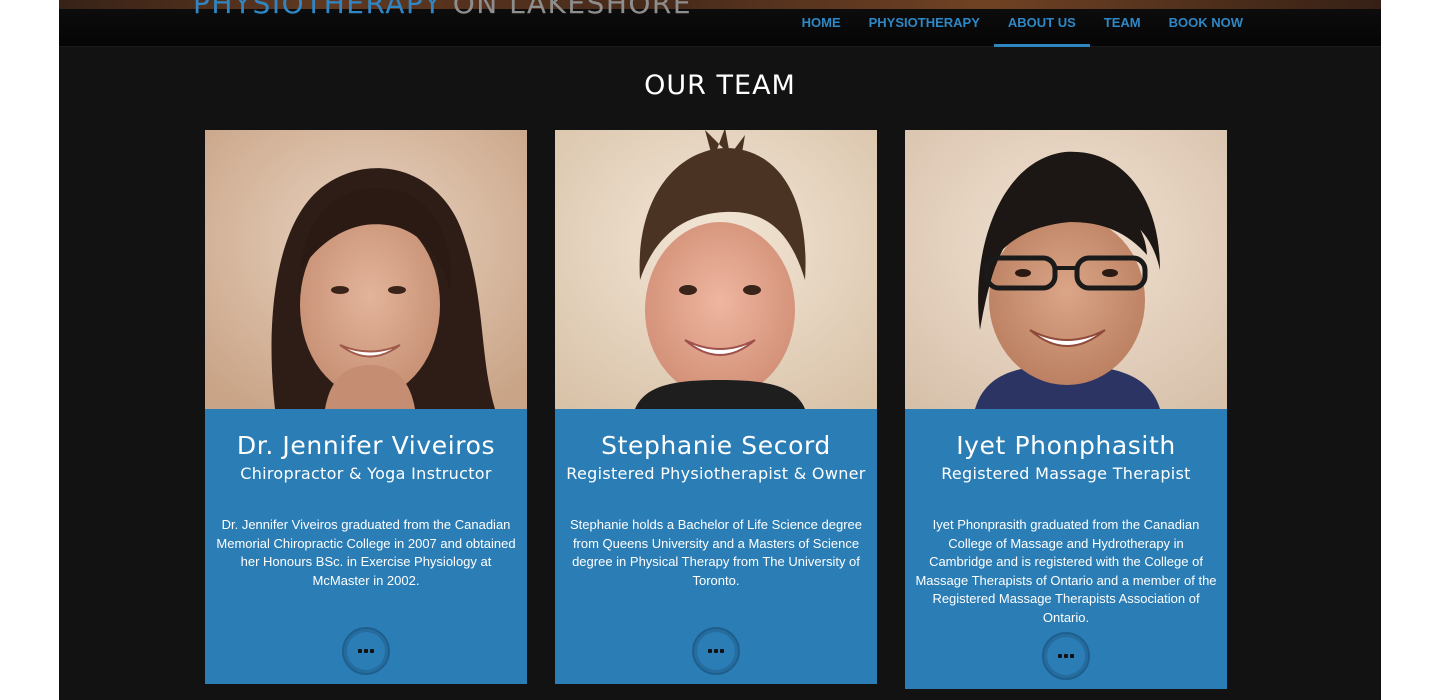  I want to click on nav-home: HOME, so click(821, 23).